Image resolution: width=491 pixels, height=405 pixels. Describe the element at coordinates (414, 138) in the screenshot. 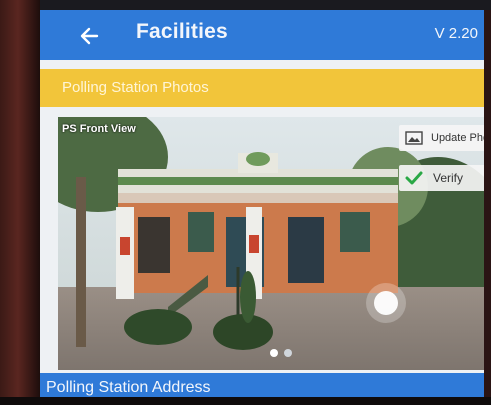

I see `image-icon` at that location.